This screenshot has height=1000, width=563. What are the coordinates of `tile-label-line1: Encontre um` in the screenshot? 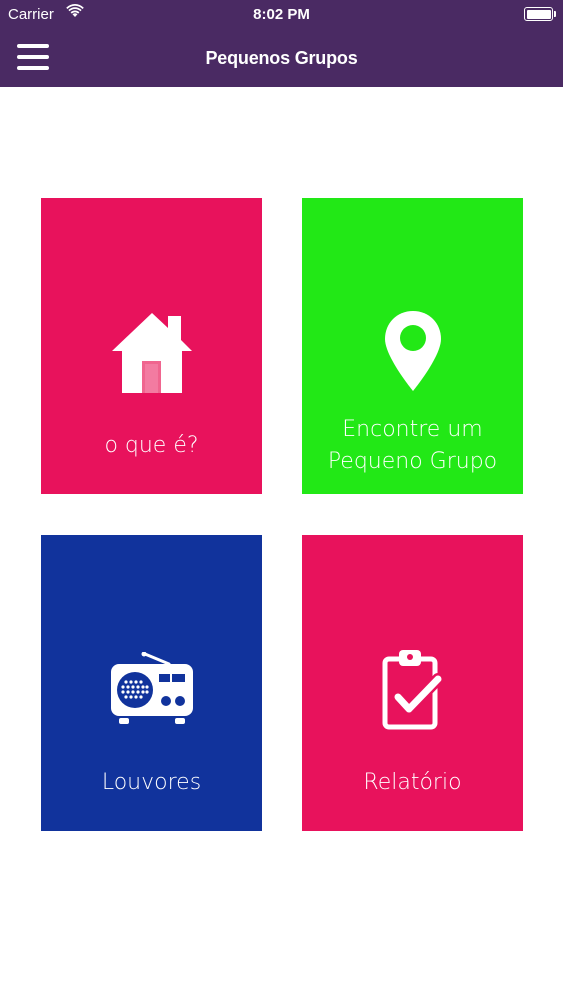 It's located at (412, 429).